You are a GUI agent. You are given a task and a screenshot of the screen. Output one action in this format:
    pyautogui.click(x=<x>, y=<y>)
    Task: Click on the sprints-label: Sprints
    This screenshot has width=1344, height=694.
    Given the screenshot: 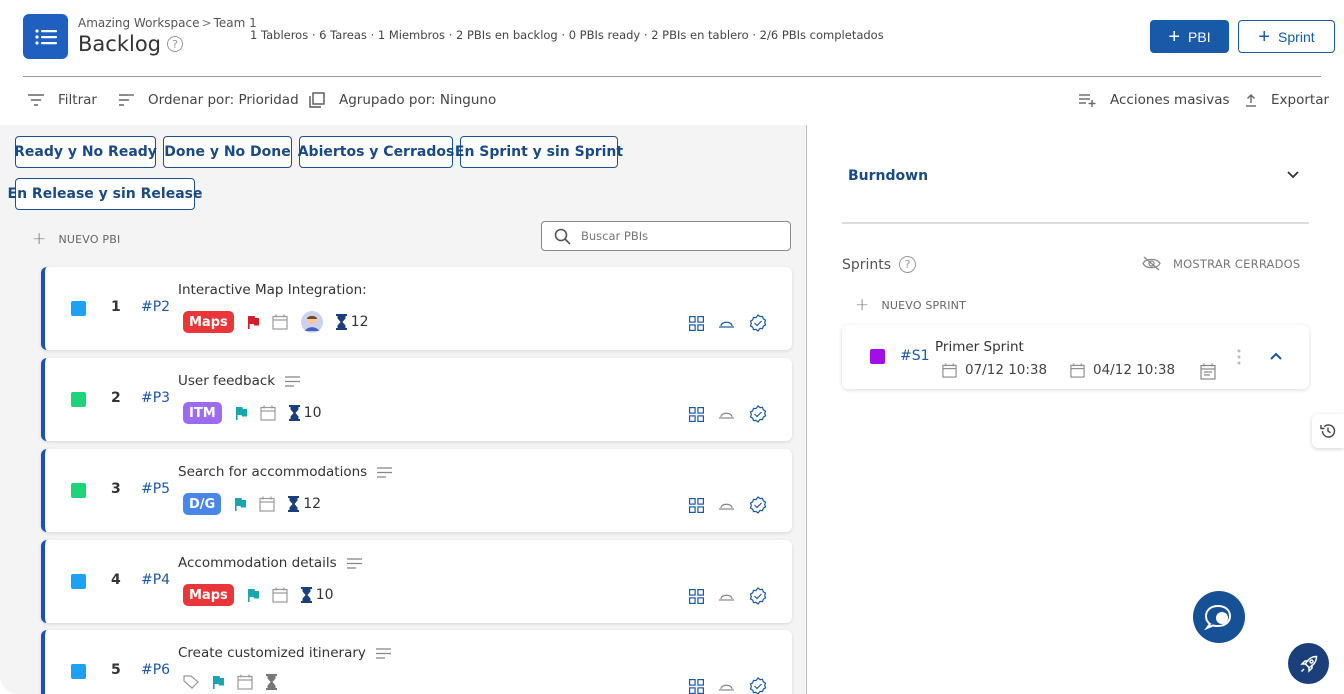 What is the action you would take?
    pyautogui.click(x=867, y=264)
    